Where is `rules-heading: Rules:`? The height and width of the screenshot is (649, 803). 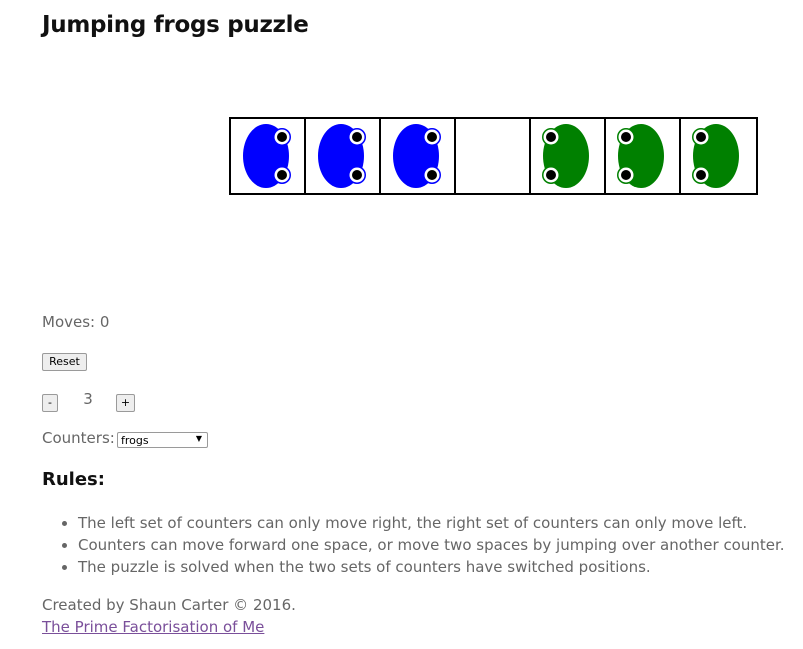
rules-heading: Rules: is located at coordinates (73, 479).